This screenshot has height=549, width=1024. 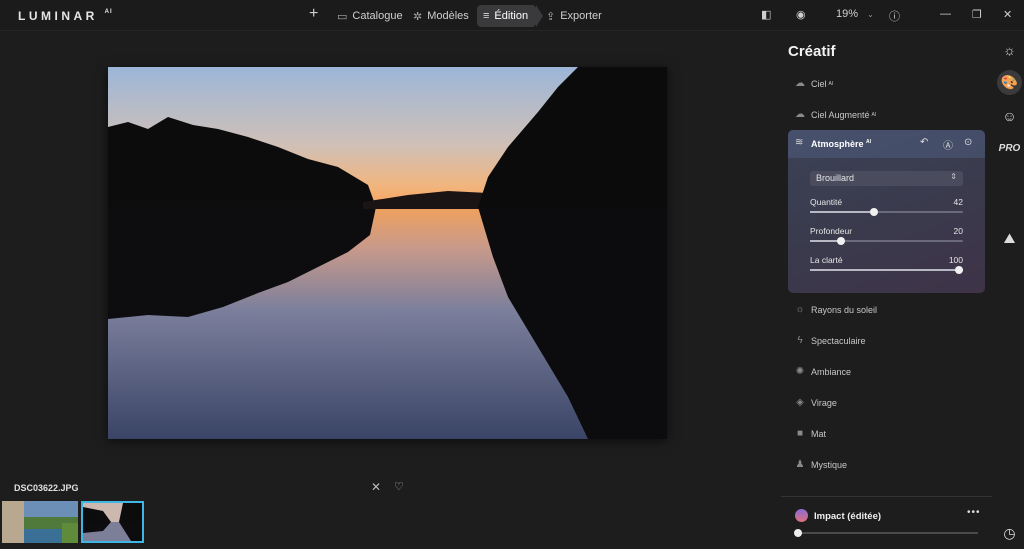 I want to click on heart-icon: ♡, so click(x=399, y=486).